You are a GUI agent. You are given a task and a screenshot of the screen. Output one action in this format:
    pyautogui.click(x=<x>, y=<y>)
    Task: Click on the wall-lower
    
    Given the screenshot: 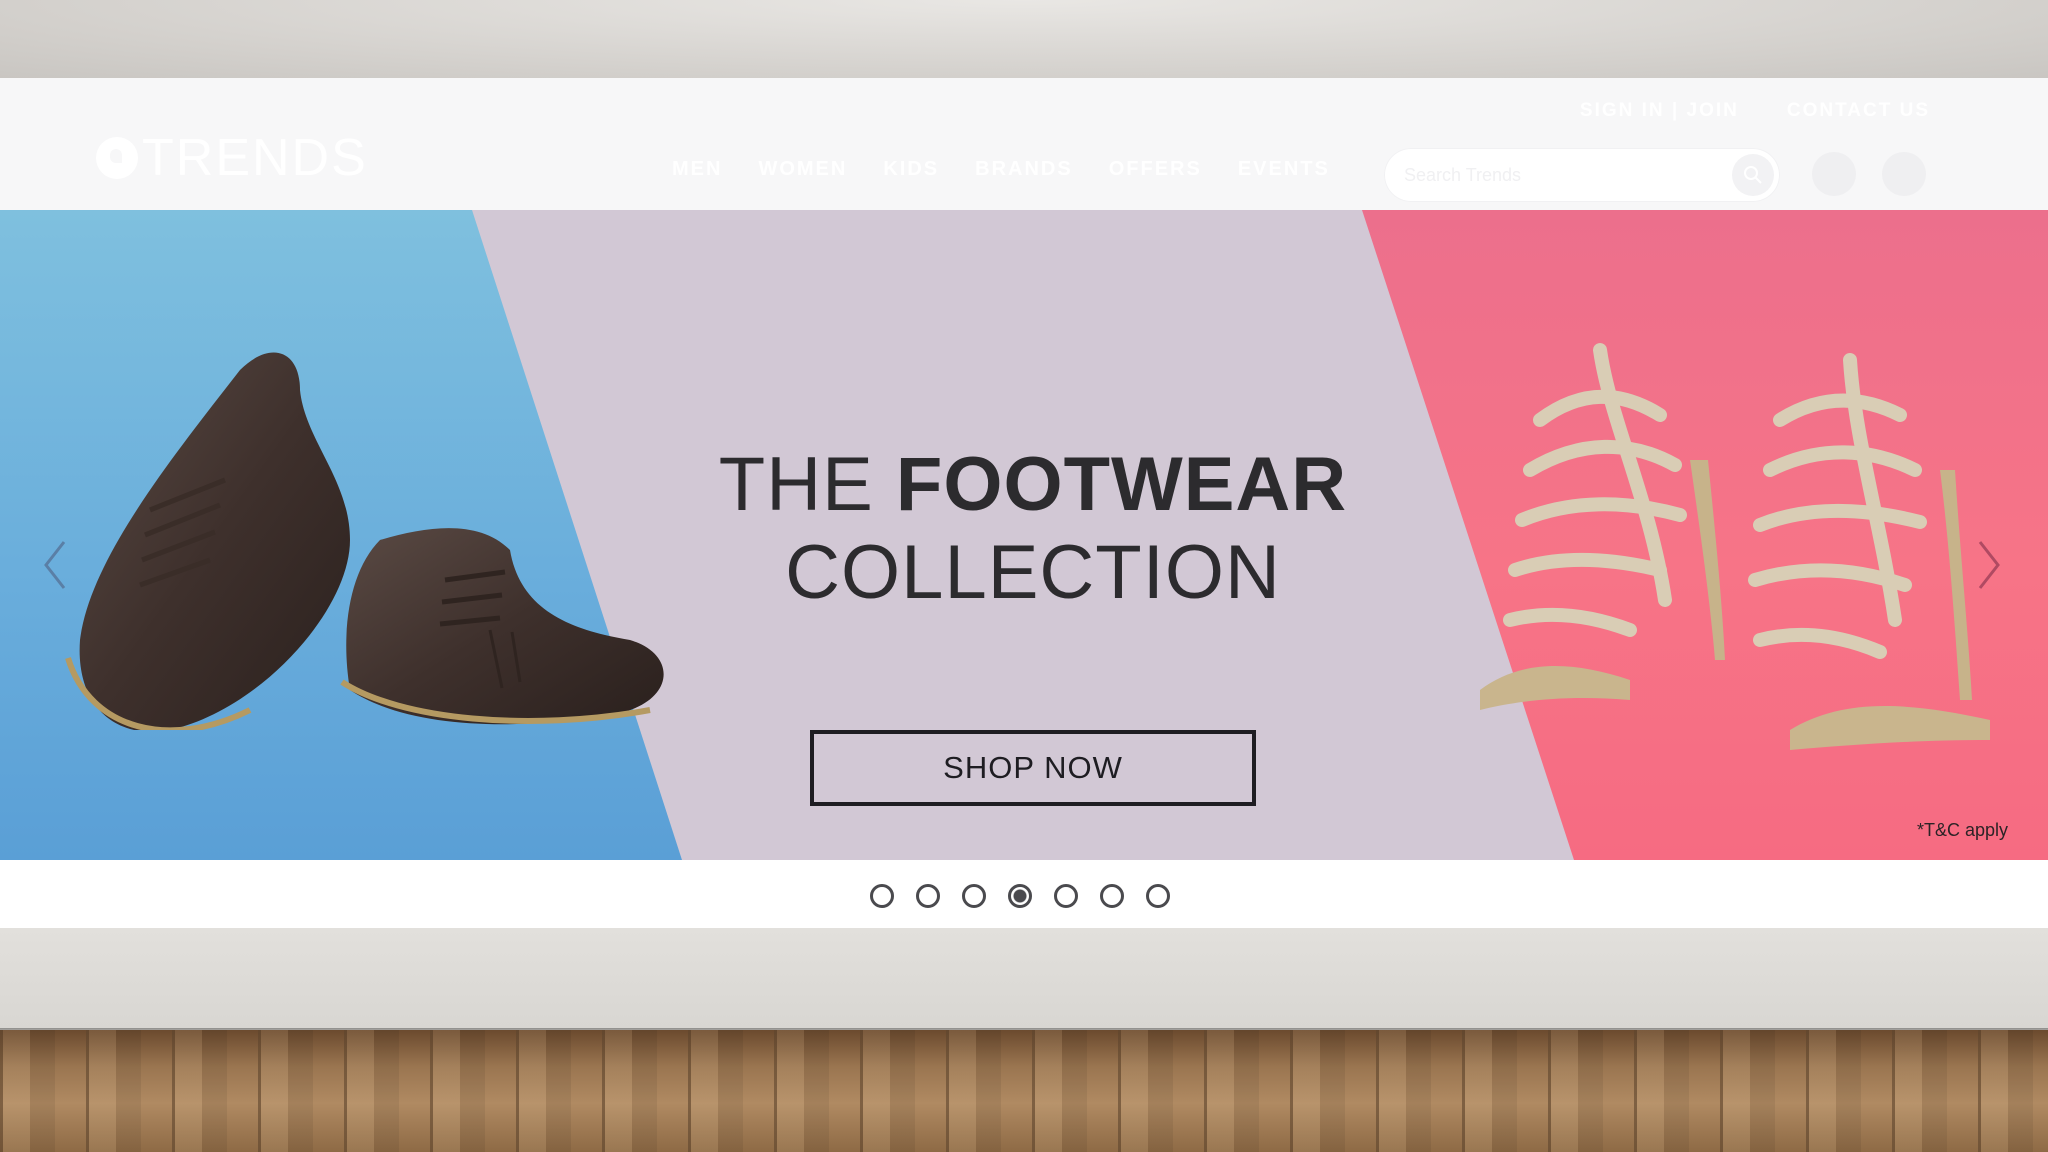 What is the action you would take?
    pyautogui.click(x=1024, y=979)
    